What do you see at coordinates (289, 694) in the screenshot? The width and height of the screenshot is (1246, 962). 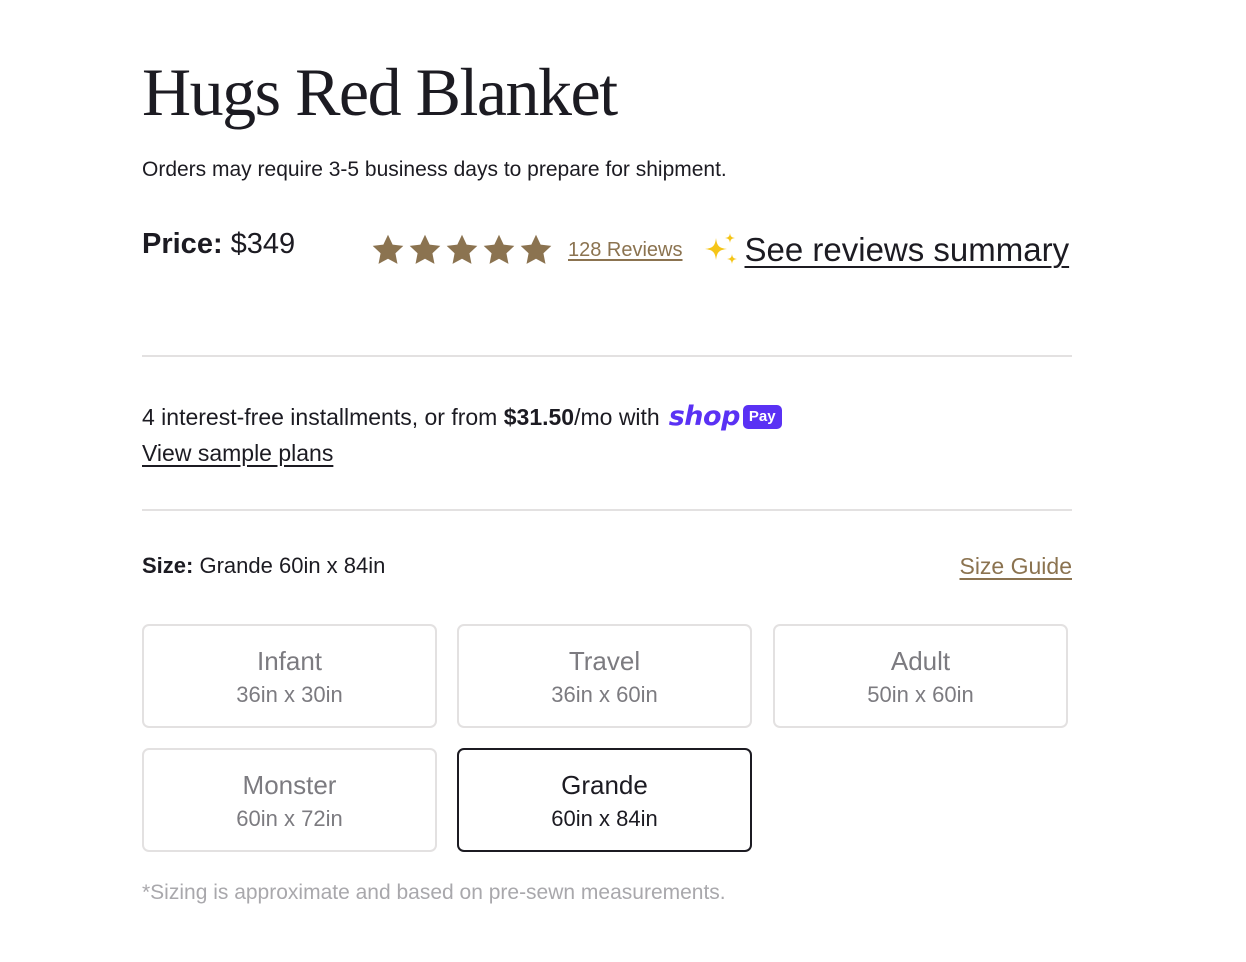 I see `size-option-dimensions: 36in x 30in` at bounding box center [289, 694].